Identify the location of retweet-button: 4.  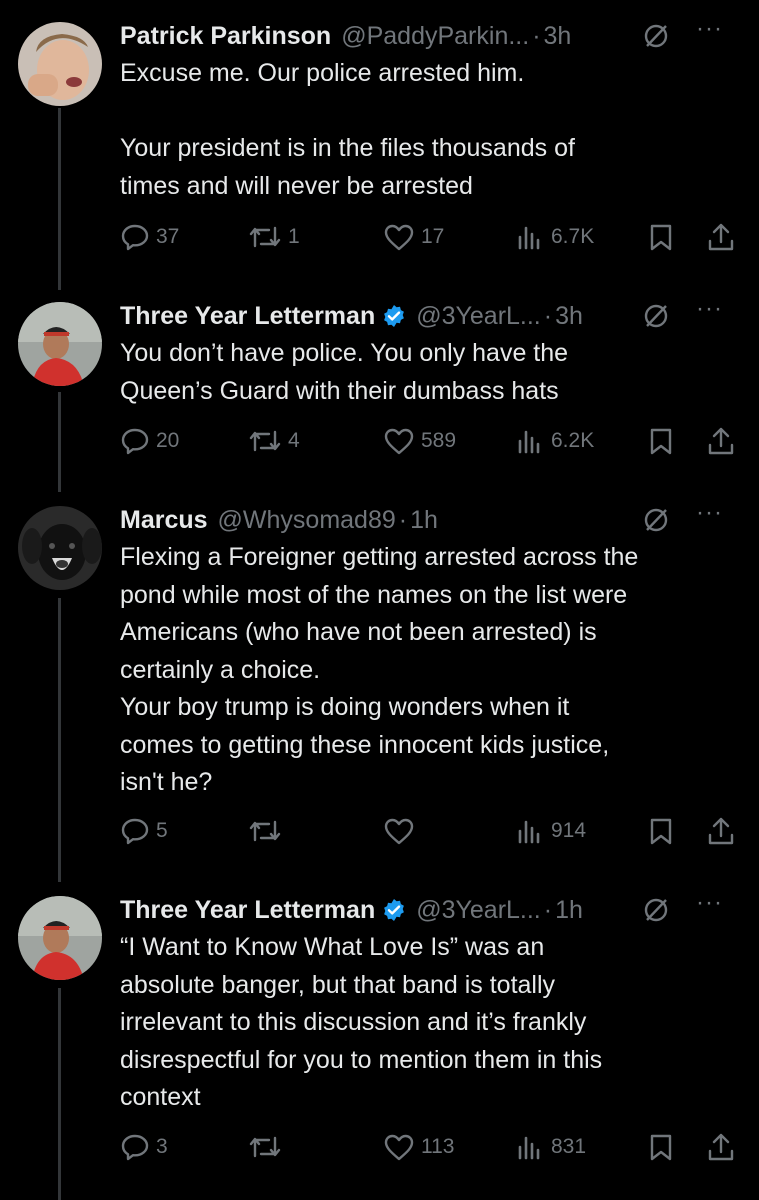
(274, 441).